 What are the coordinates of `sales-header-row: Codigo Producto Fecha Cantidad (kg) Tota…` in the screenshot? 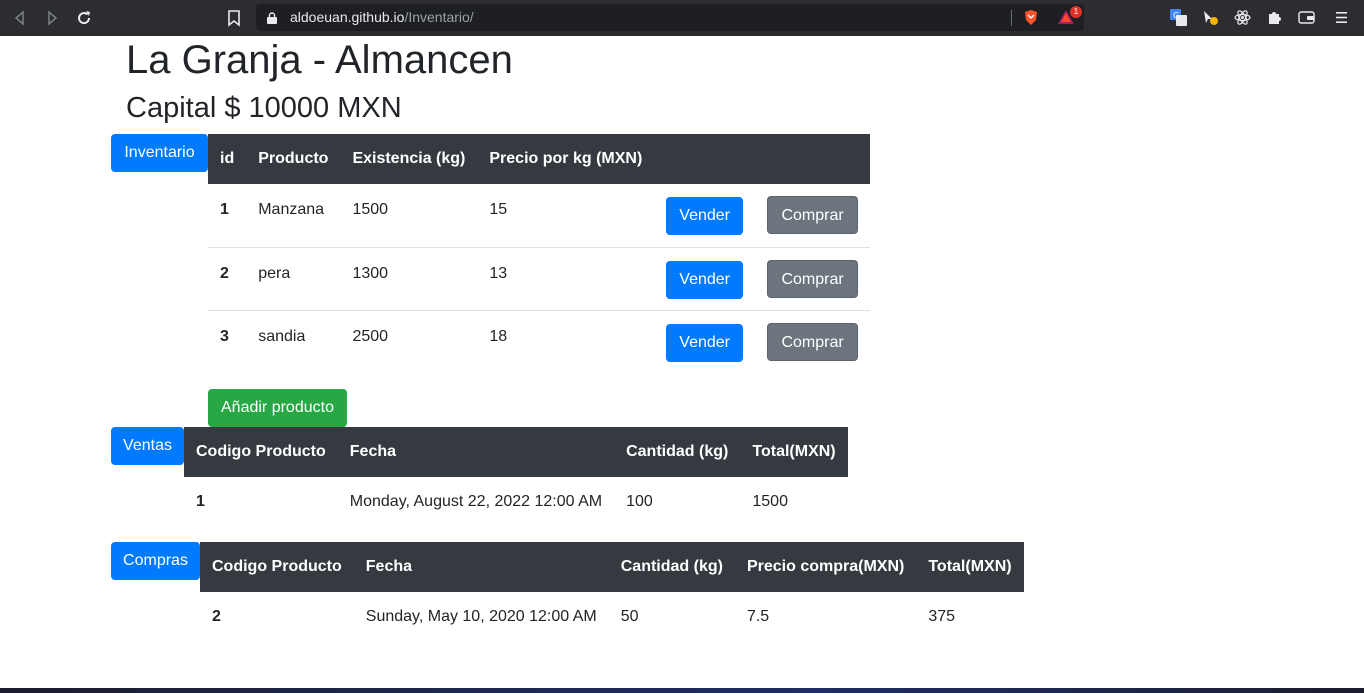 It's located at (516, 452).